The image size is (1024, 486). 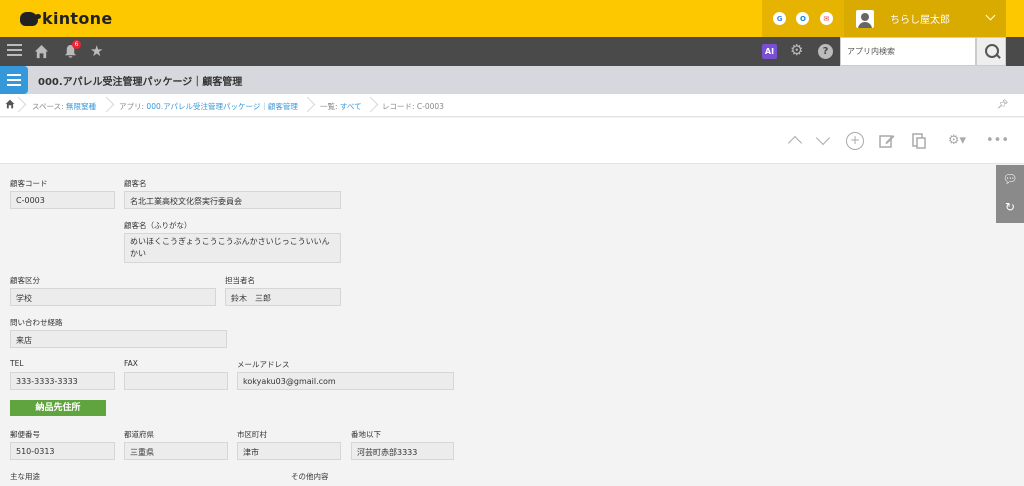 I want to click on zip-label: 郵便番号, so click(x=25, y=434).